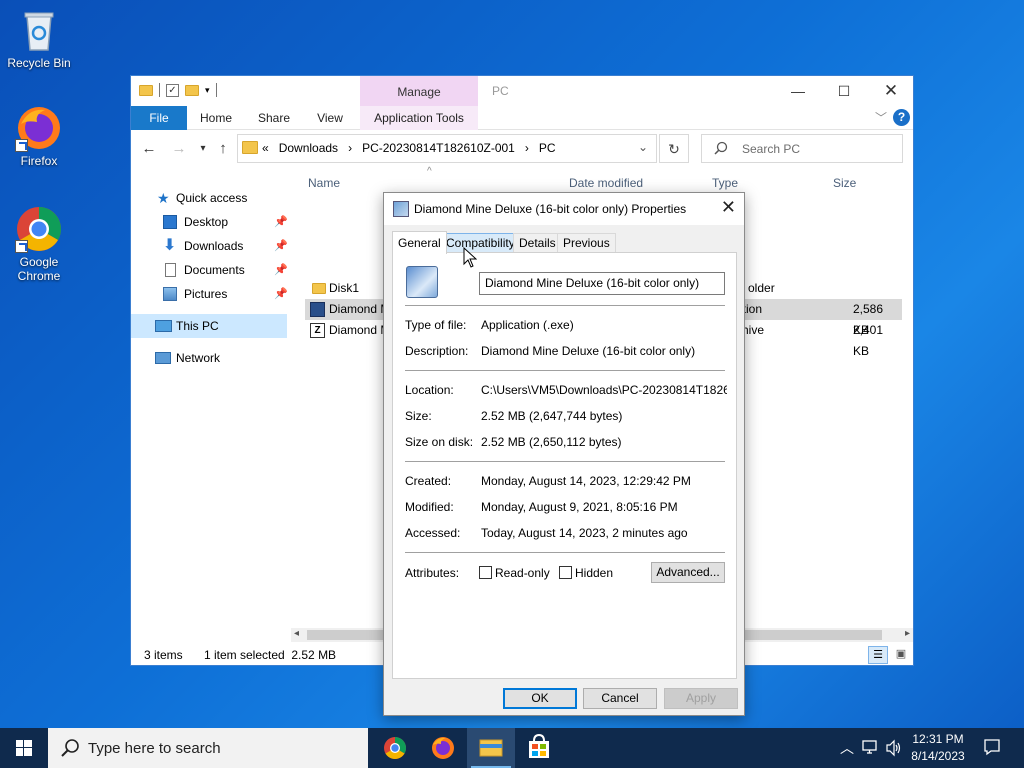 The width and height of the screenshot is (1024, 768). Describe the element at coordinates (547, 148) in the screenshot. I see `breadcrumb-pc: PC` at that location.